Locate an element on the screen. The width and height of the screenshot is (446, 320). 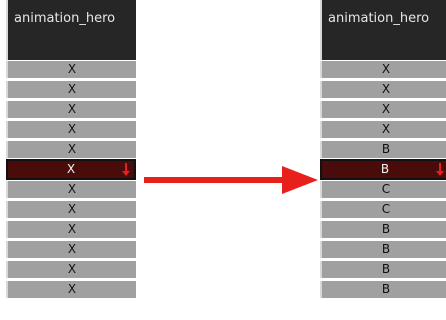
selected-exposure-cell: B is located at coordinates (383, 169).